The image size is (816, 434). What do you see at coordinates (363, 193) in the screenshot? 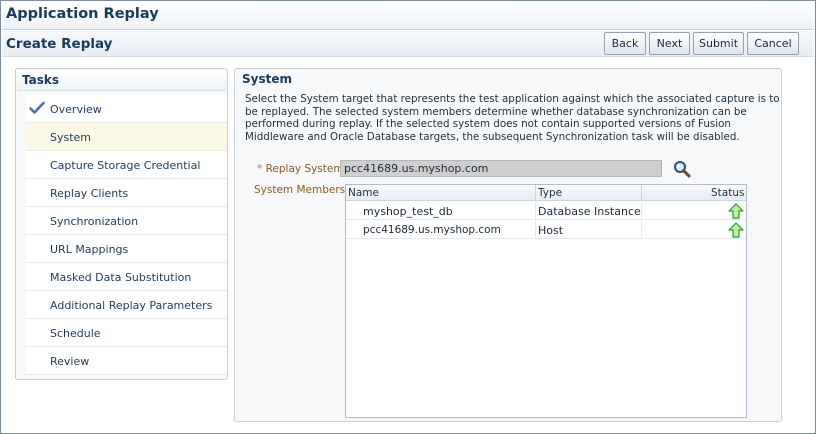
I see `column-header-name: Name` at bounding box center [363, 193].